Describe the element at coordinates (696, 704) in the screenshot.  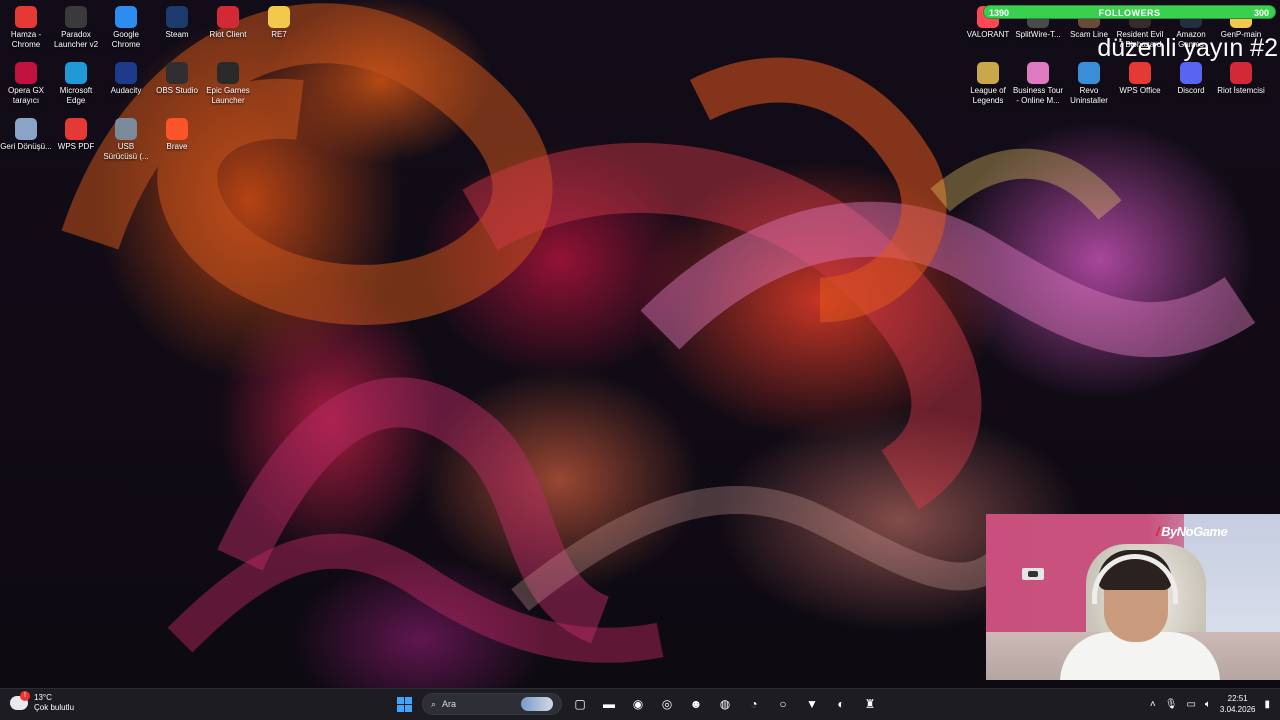
I see `discord-icon: ☻` at that location.